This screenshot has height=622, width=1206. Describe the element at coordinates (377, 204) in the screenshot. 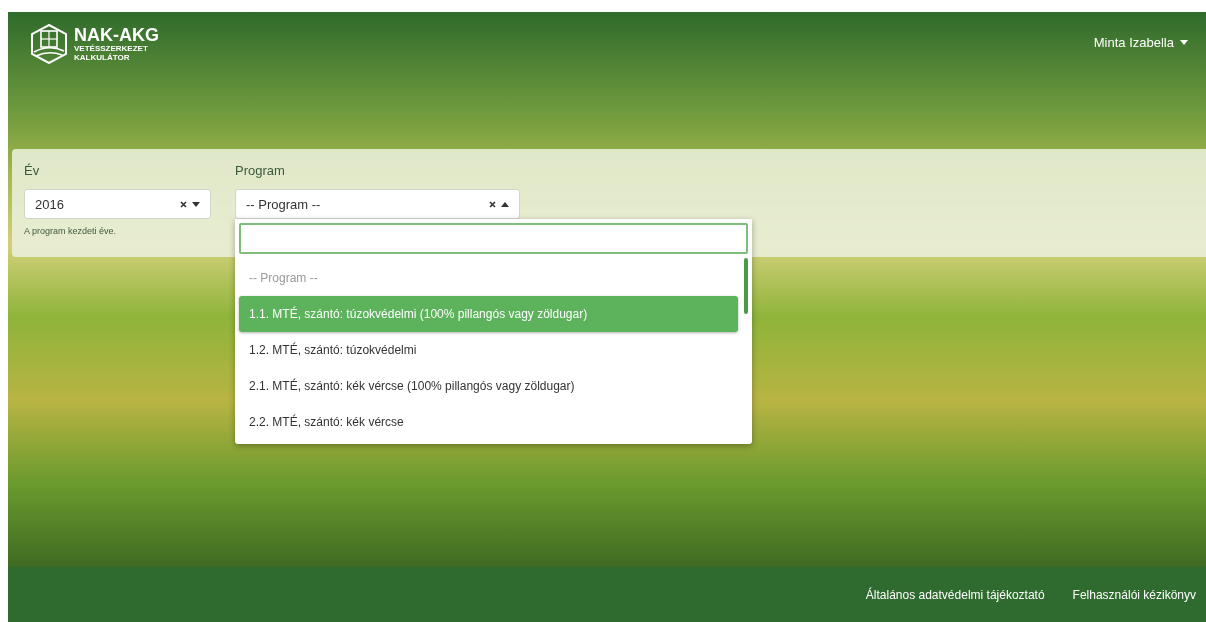

I see `program-select: -- Program --` at that location.